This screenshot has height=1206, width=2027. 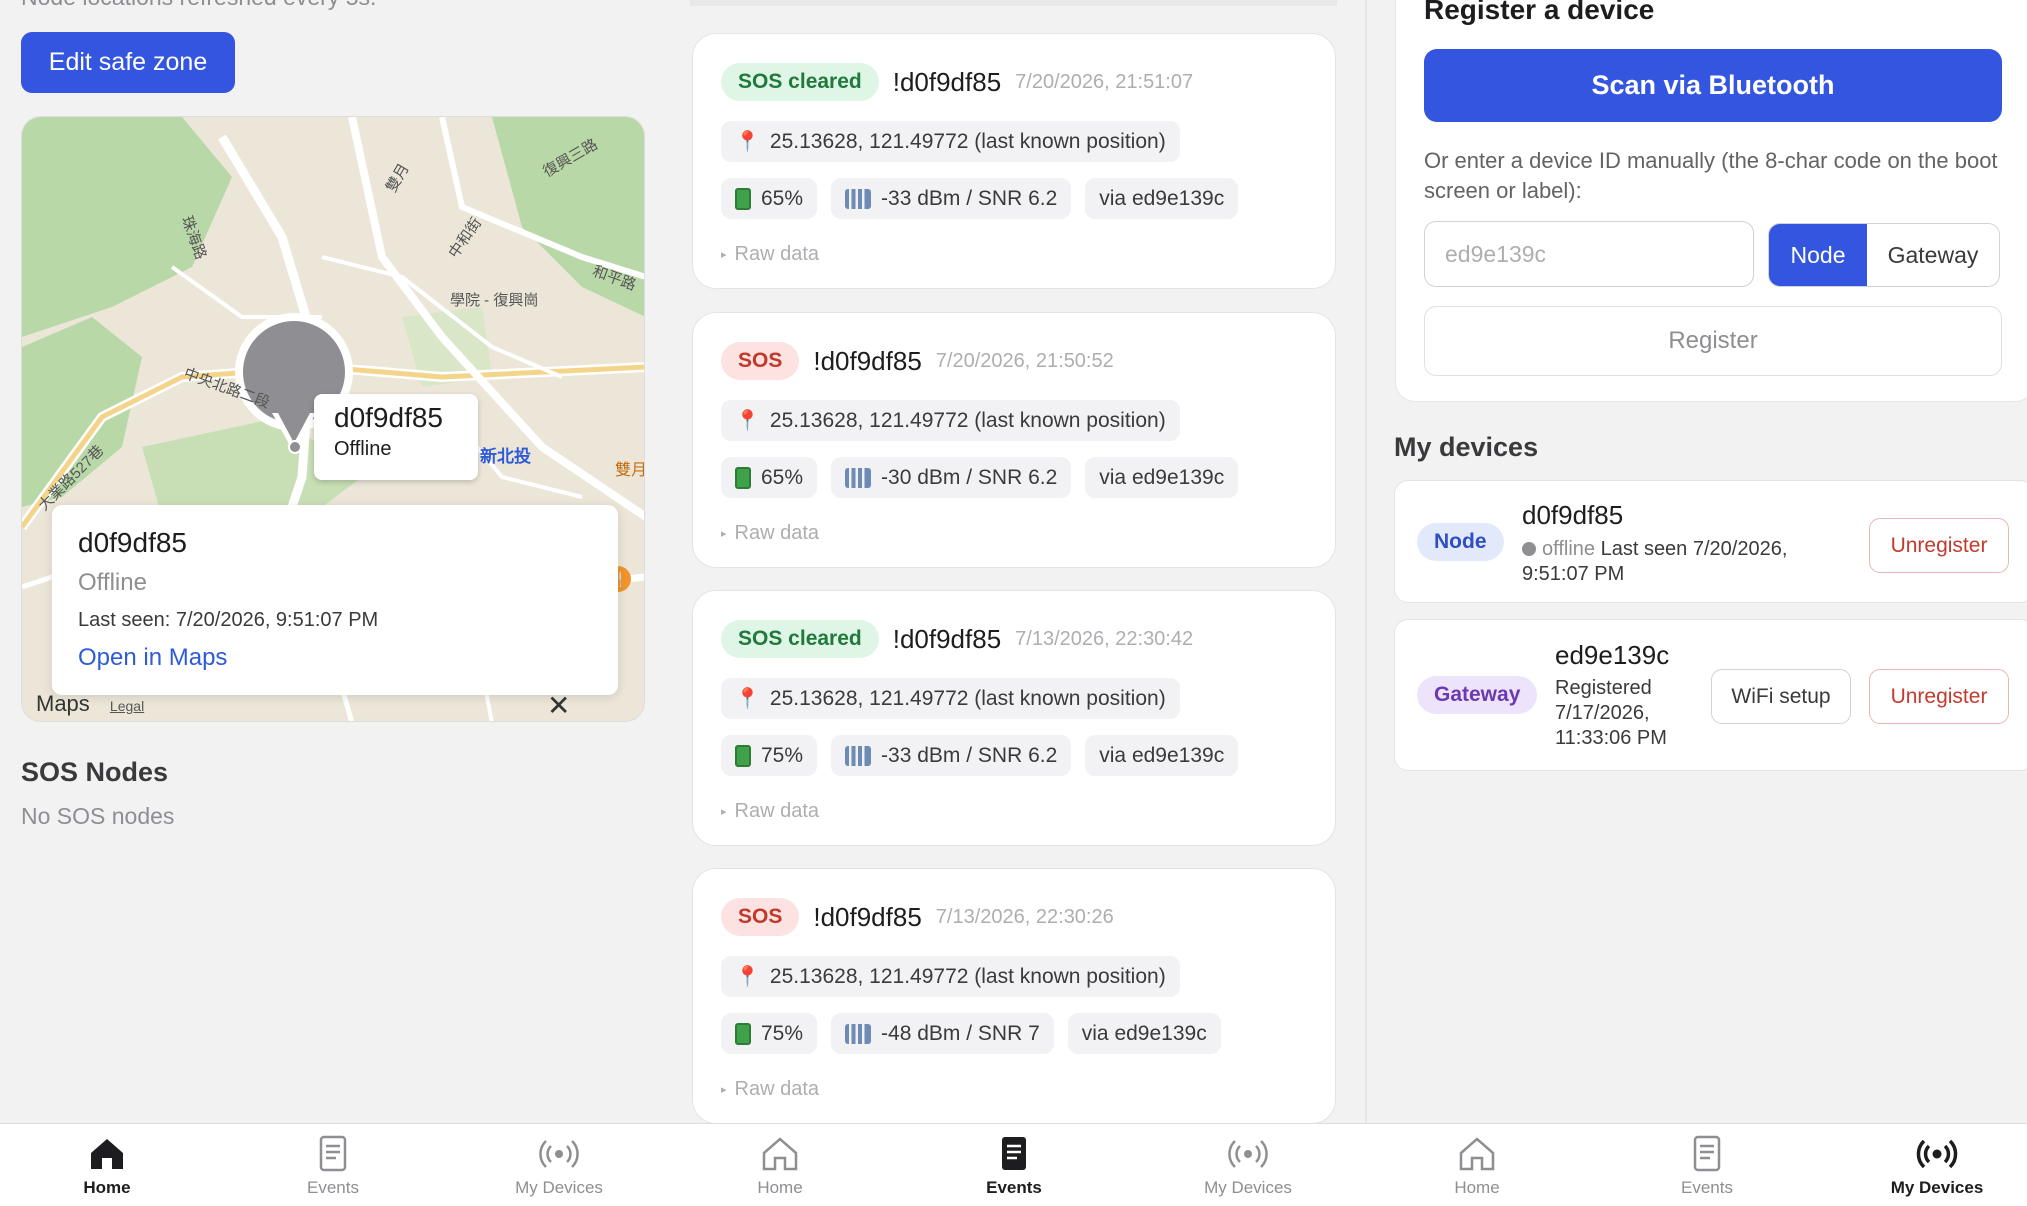 I want to click on tab-bar-home: Home Events My Devices, so click(x=338, y=1164).